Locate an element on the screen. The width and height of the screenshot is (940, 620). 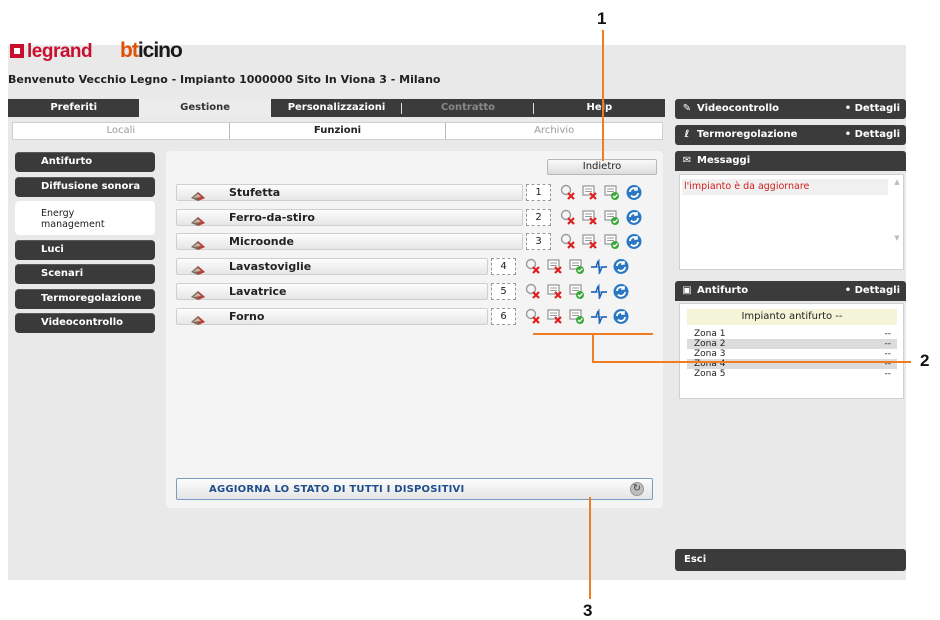
messages-scrollbar: ▲ ▼ is located at coordinates (897, 223).